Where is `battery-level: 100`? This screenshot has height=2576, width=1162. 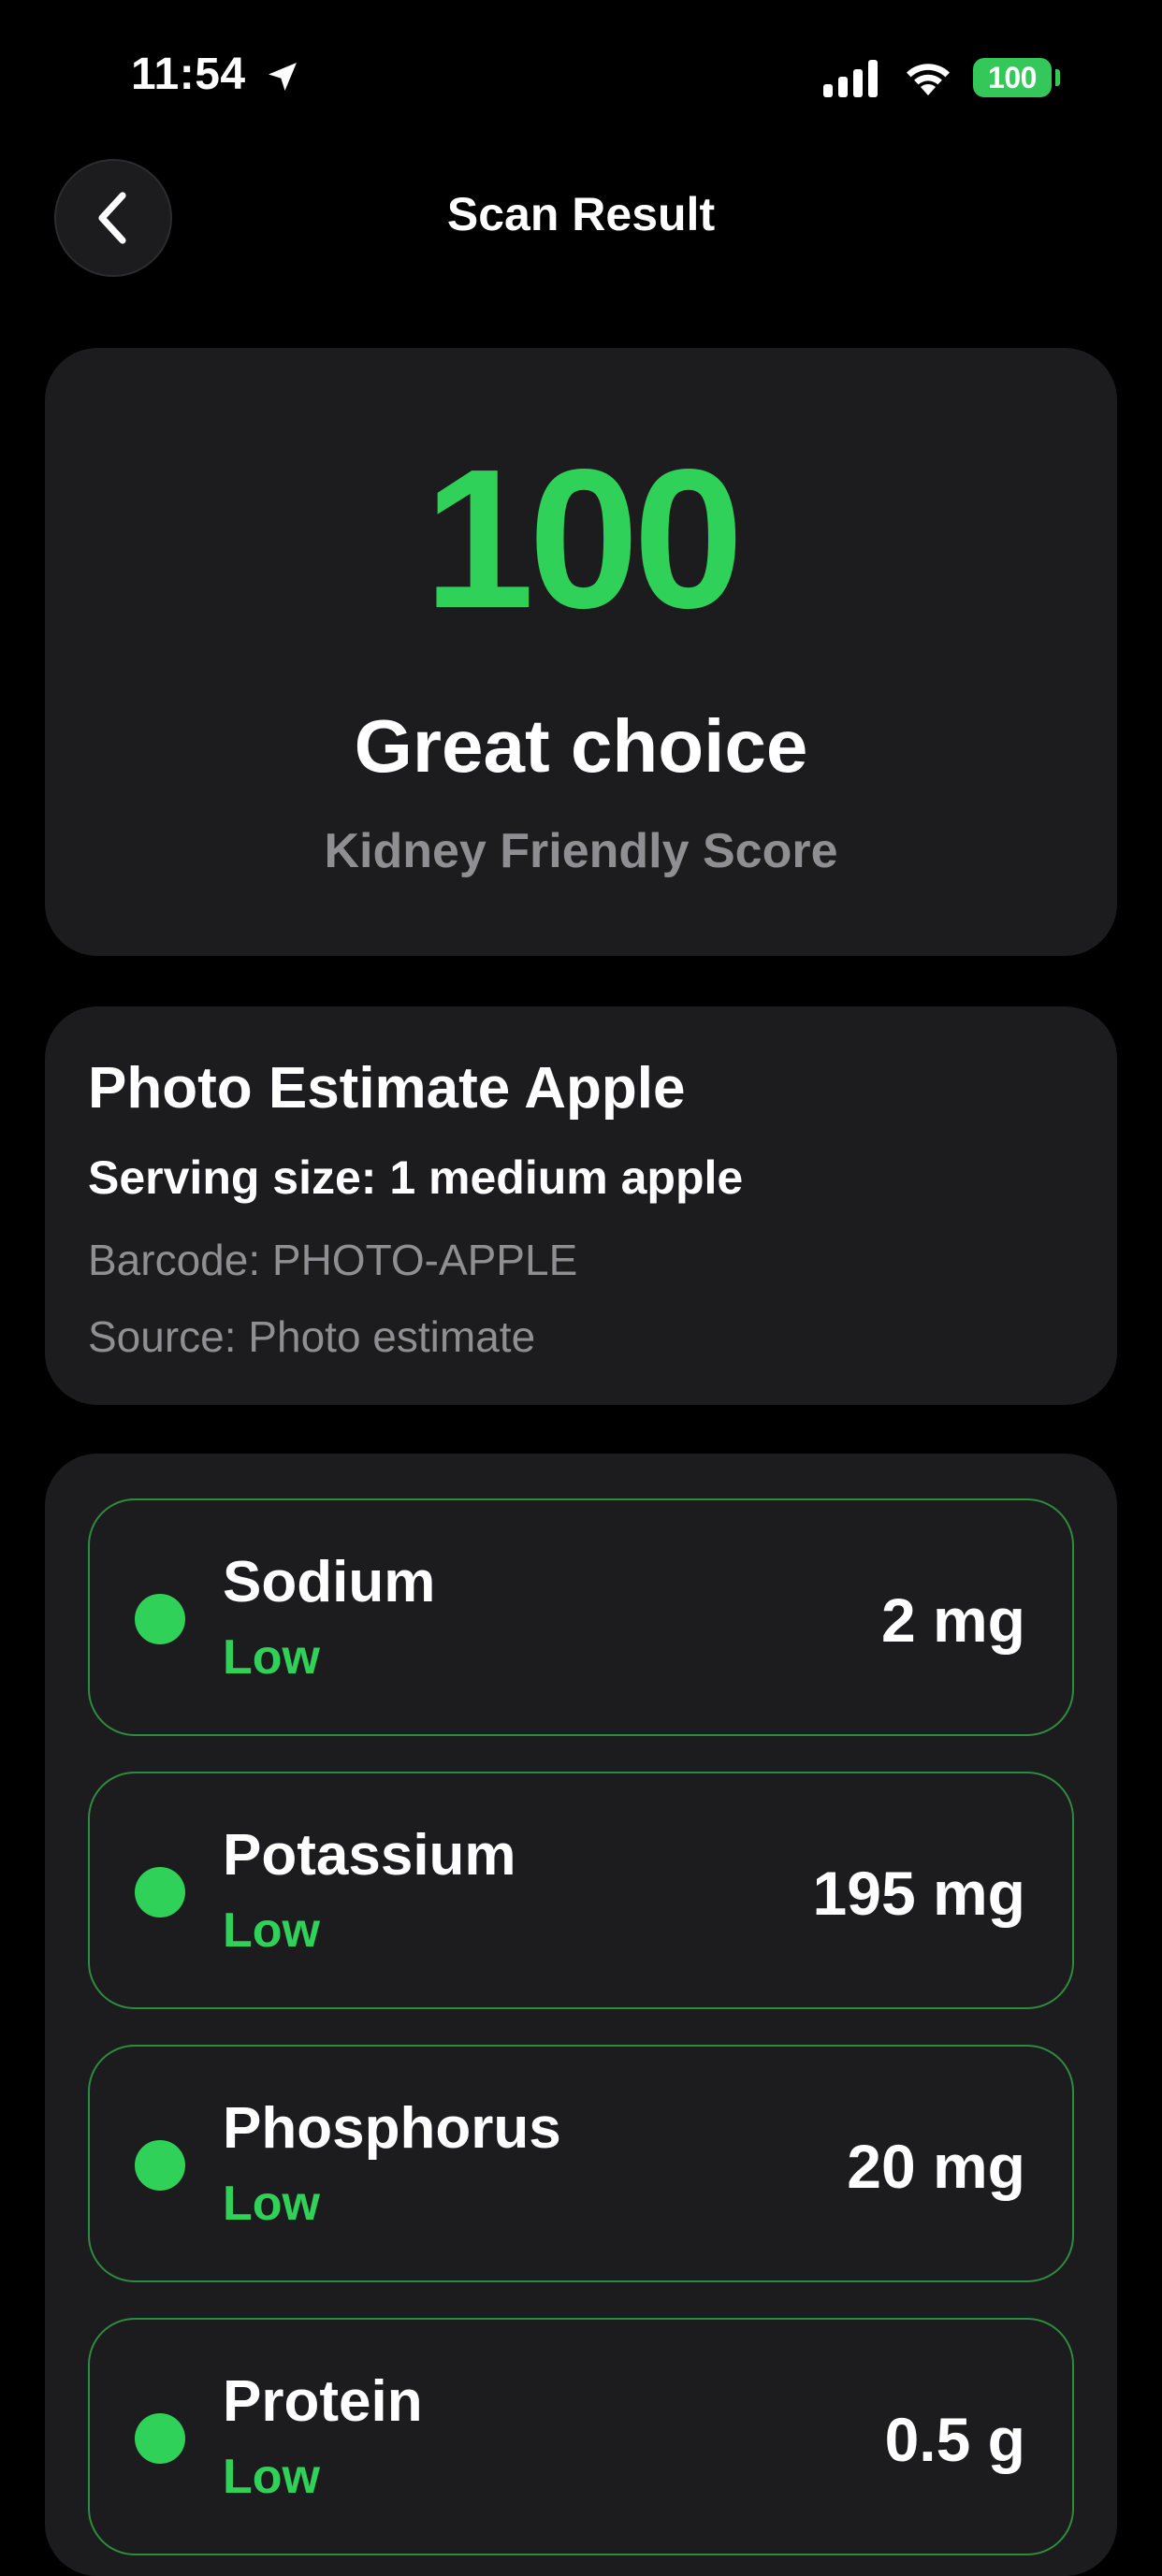 battery-level: 100 is located at coordinates (1013, 77).